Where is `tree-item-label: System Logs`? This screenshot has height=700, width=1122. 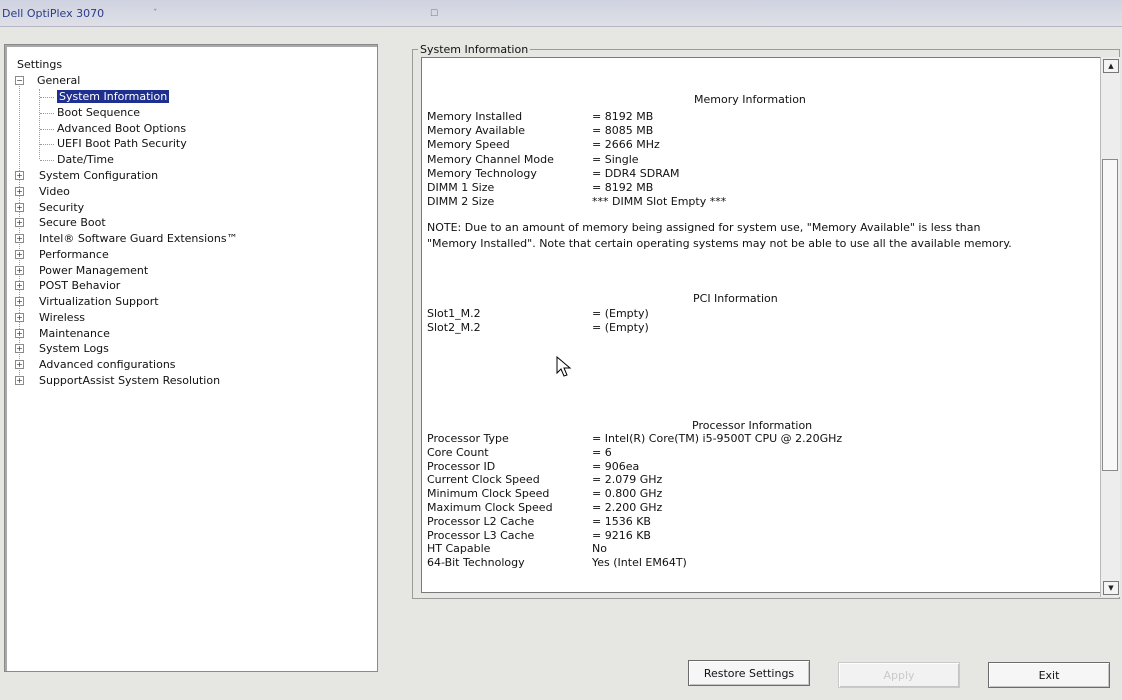
tree-item-label: System Logs is located at coordinates (74, 349).